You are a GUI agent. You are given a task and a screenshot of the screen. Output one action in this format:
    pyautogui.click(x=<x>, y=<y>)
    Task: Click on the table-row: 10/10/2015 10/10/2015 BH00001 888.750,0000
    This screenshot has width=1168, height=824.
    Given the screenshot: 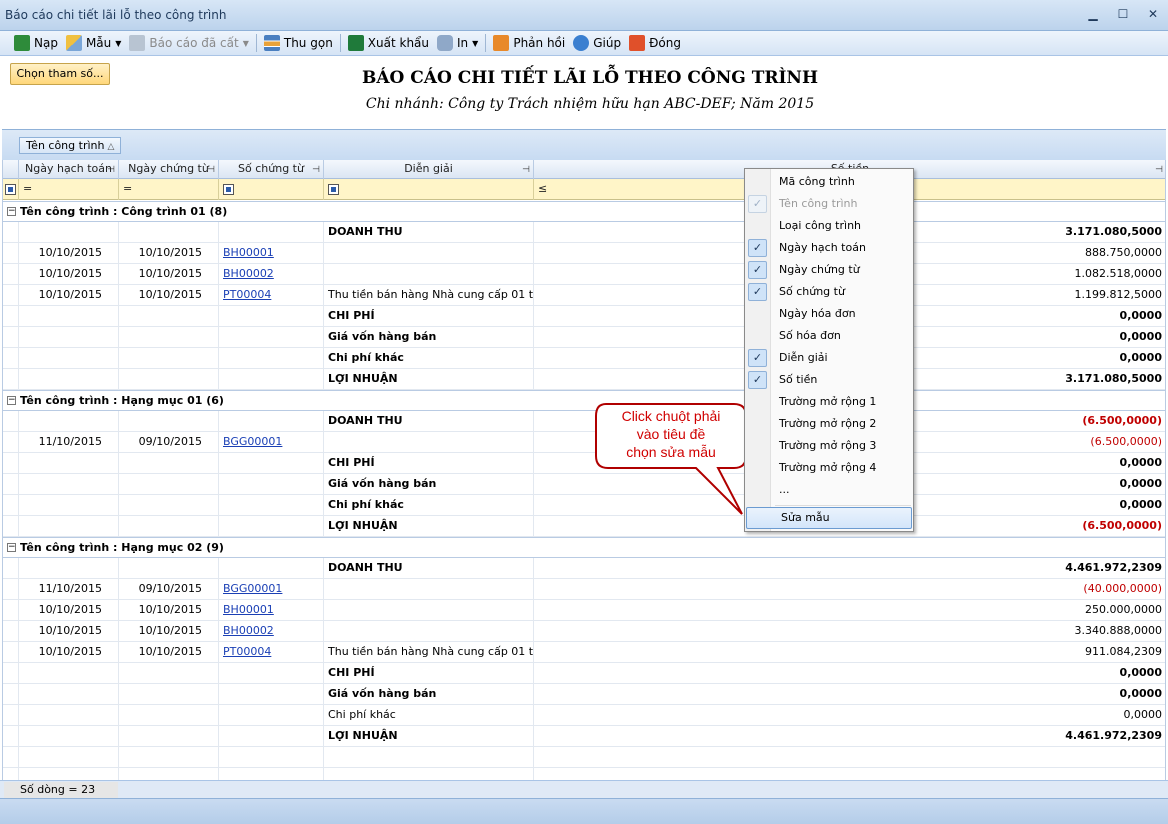 What is the action you would take?
    pyautogui.click(x=584, y=253)
    